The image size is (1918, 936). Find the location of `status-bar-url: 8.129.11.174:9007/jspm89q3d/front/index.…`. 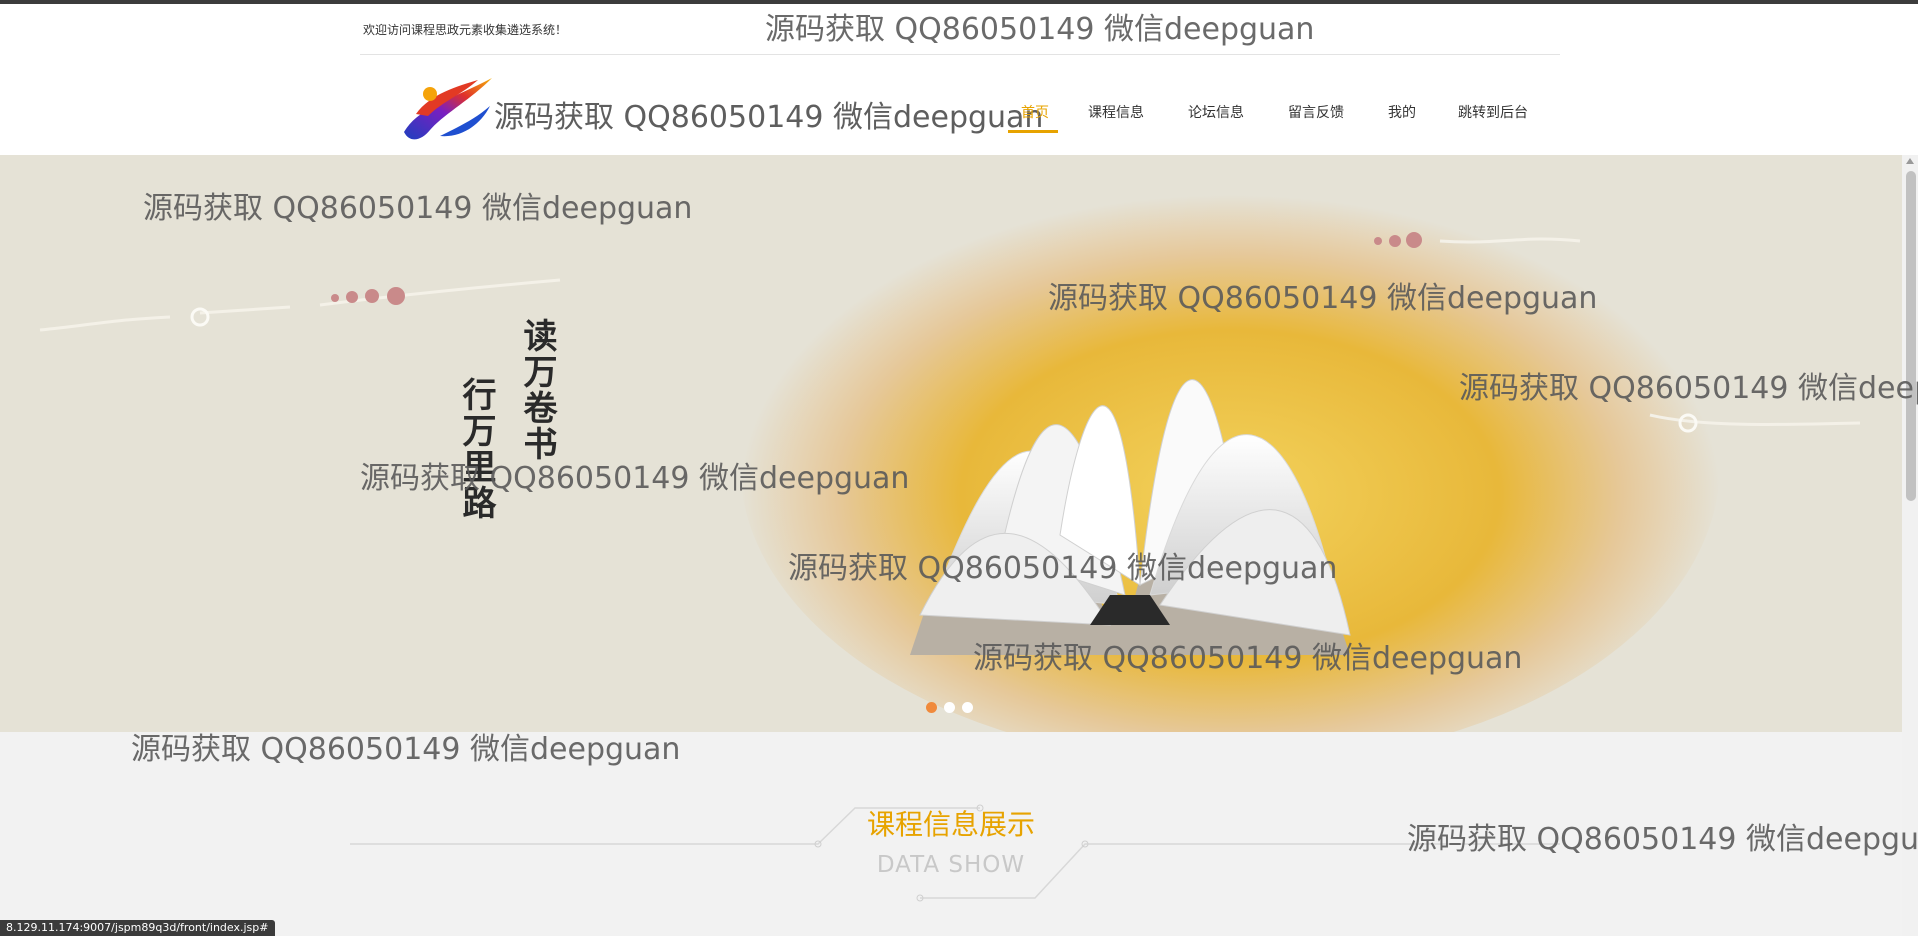

status-bar-url: 8.129.11.174:9007/jspm89q3d/front/index.… is located at coordinates (137, 928).